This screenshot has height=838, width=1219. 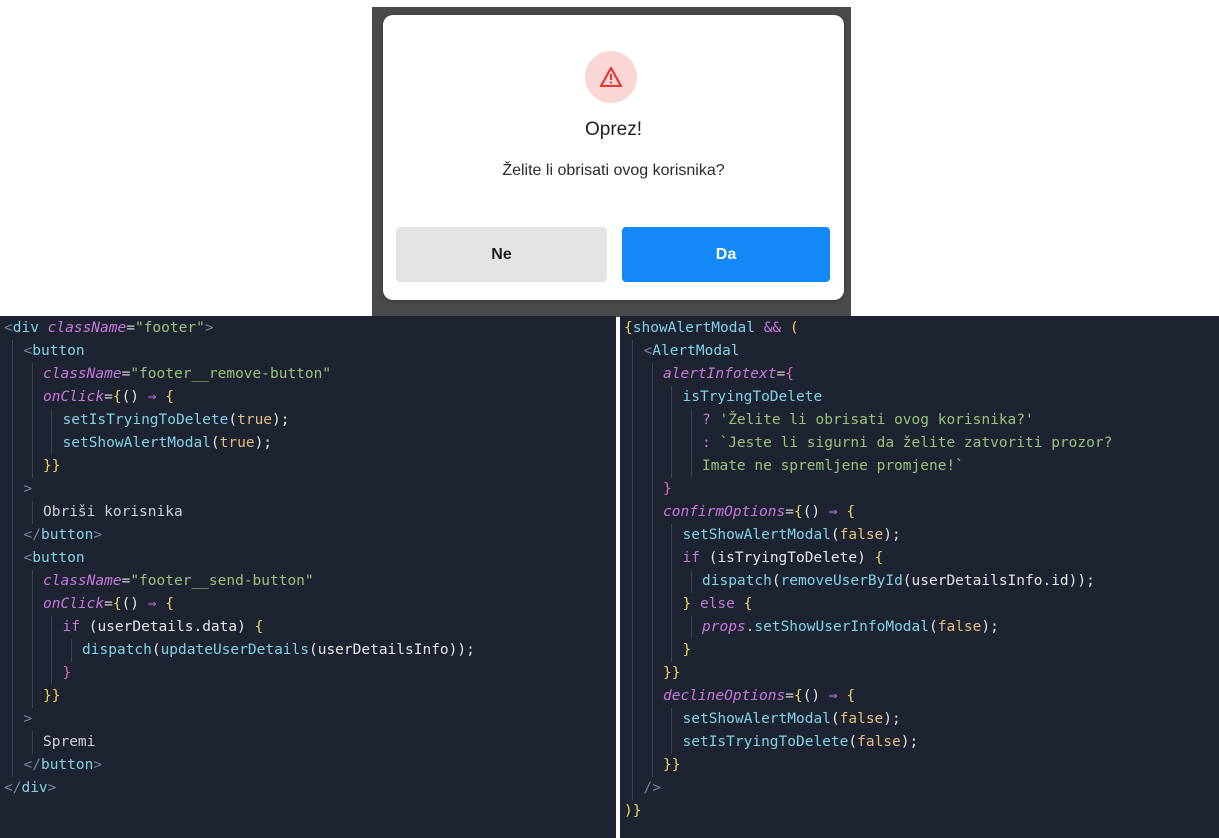 What do you see at coordinates (724, 696) in the screenshot?
I see `code-token: declineOptions` at bounding box center [724, 696].